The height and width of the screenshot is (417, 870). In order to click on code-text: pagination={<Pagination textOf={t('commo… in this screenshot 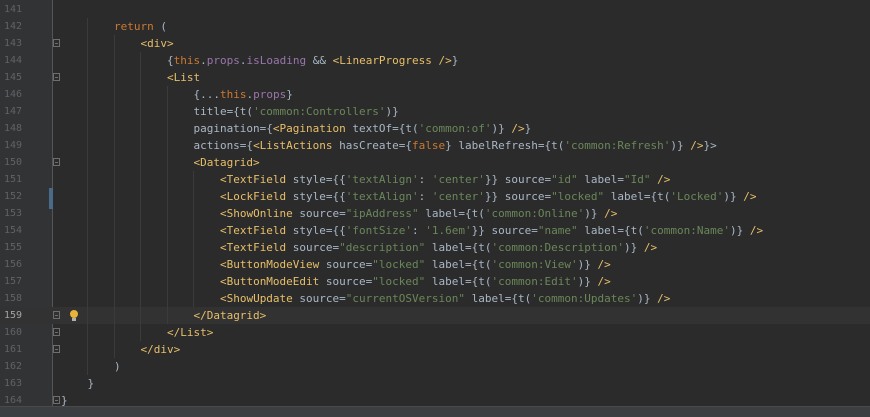, I will do `click(296, 128)`.